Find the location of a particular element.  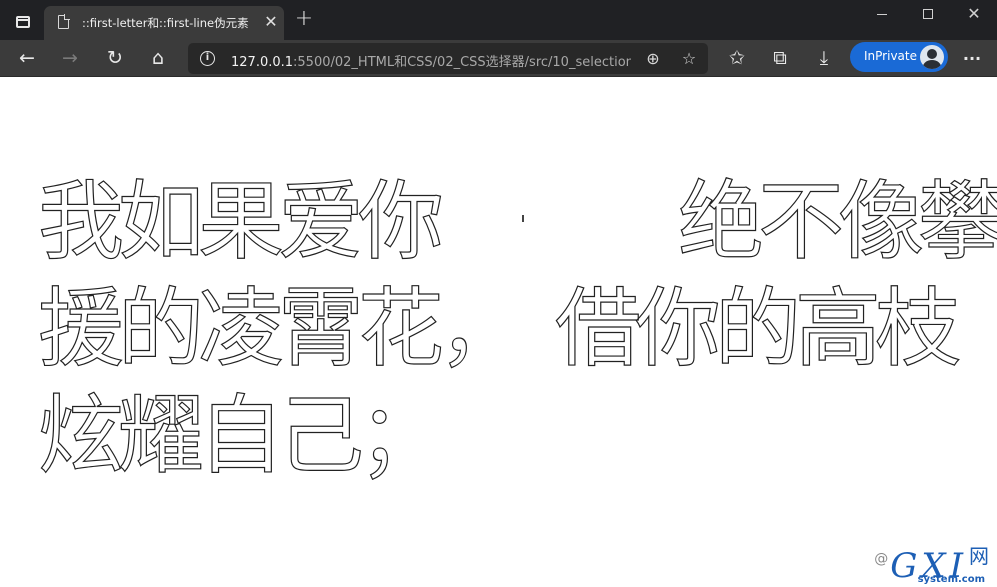

url-host: 127.0.0.1 is located at coordinates (262, 62).